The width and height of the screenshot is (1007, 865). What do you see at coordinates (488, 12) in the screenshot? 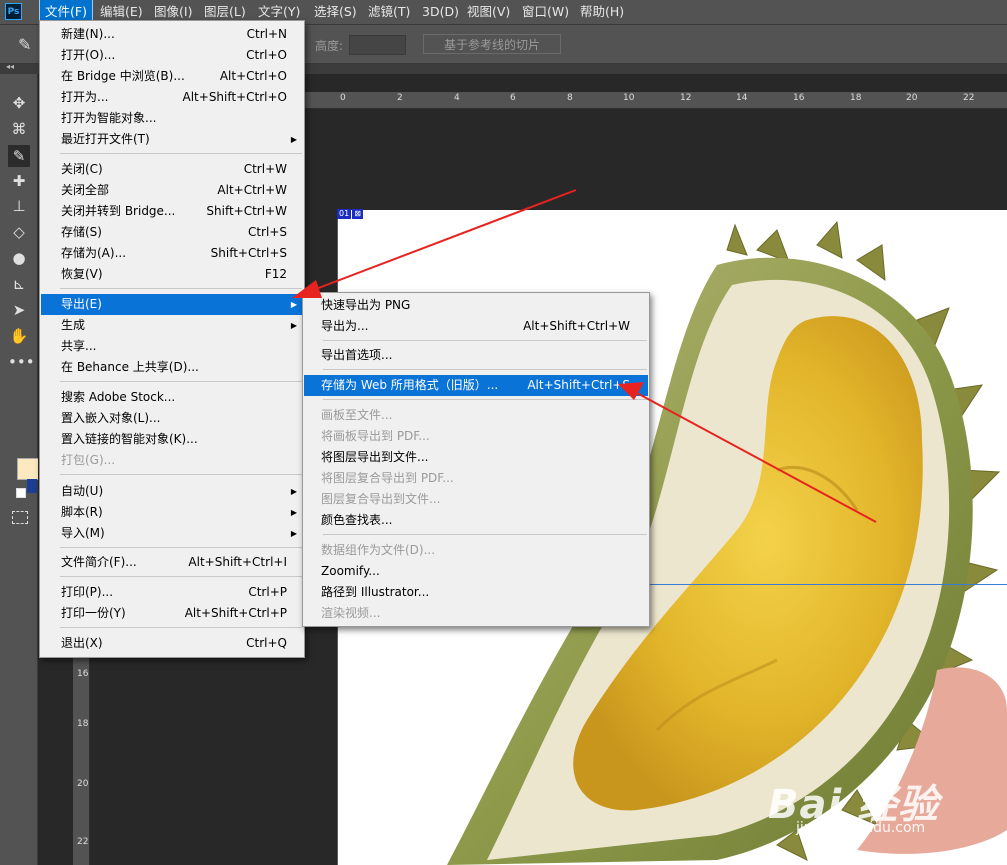
I see `menu-view: 视图(V)` at bounding box center [488, 12].